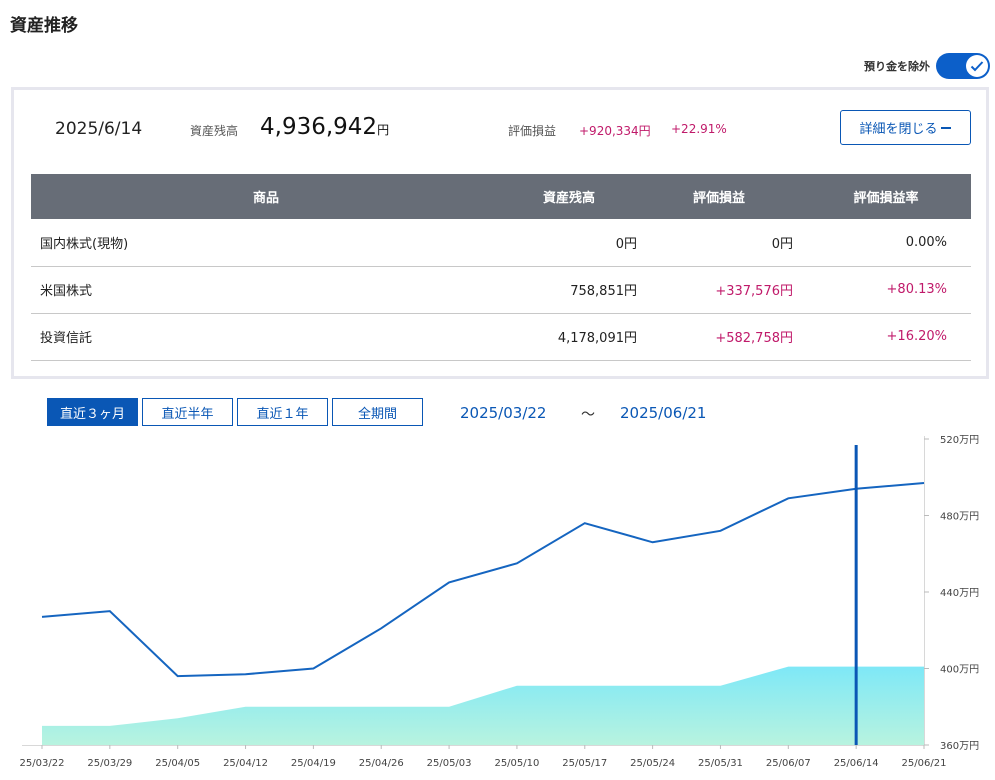 This screenshot has height=780, width=995. Describe the element at coordinates (245, 763) in the screenshot. I see `x-tick-label: 25/04/12` at that location.